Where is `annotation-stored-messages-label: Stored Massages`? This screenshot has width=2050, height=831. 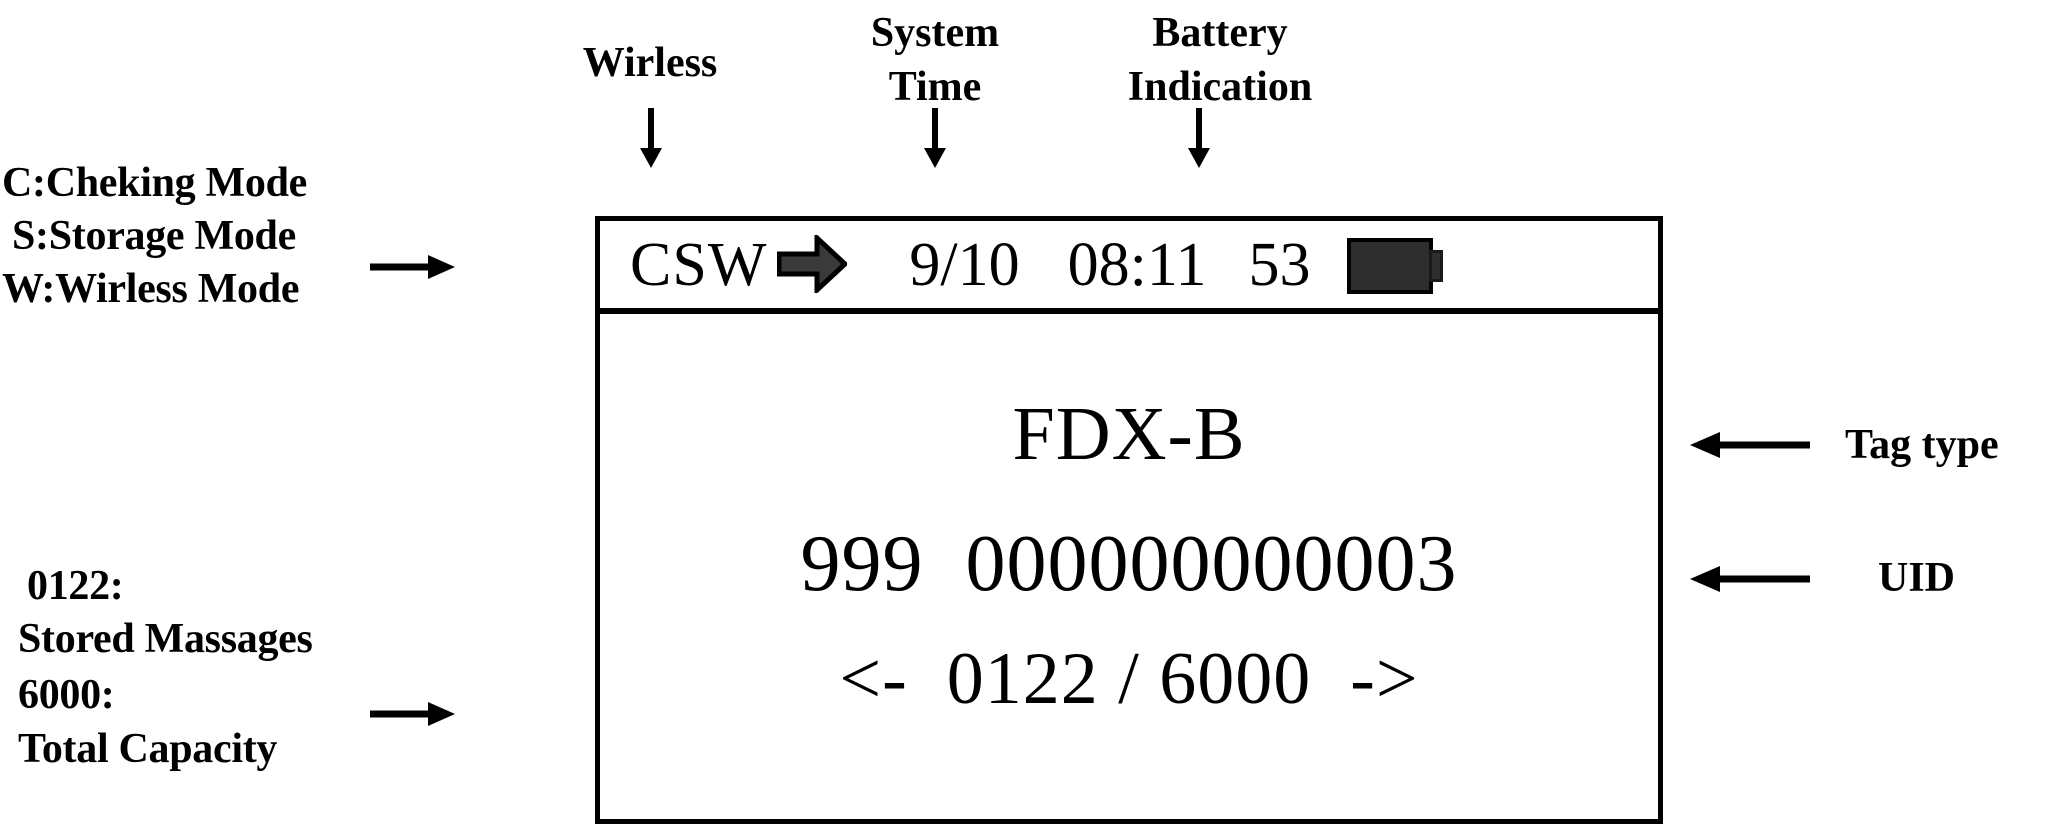 annotation-stored-messages-label: Stored Massages is located at coordinates (165, 639).